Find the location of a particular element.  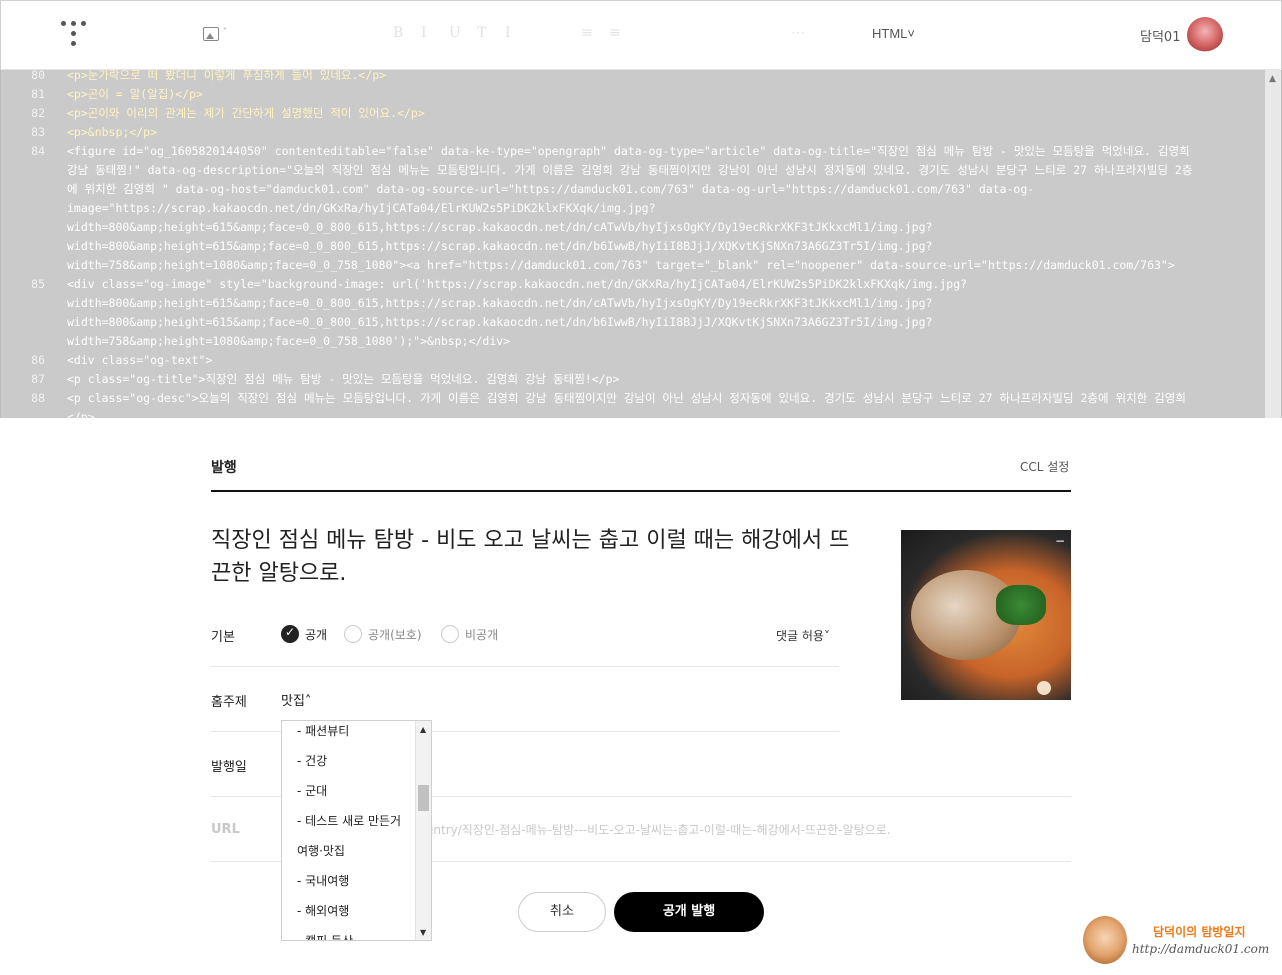

line-content: <p>&nbsp;</p> is located at coordinates (112, 132).